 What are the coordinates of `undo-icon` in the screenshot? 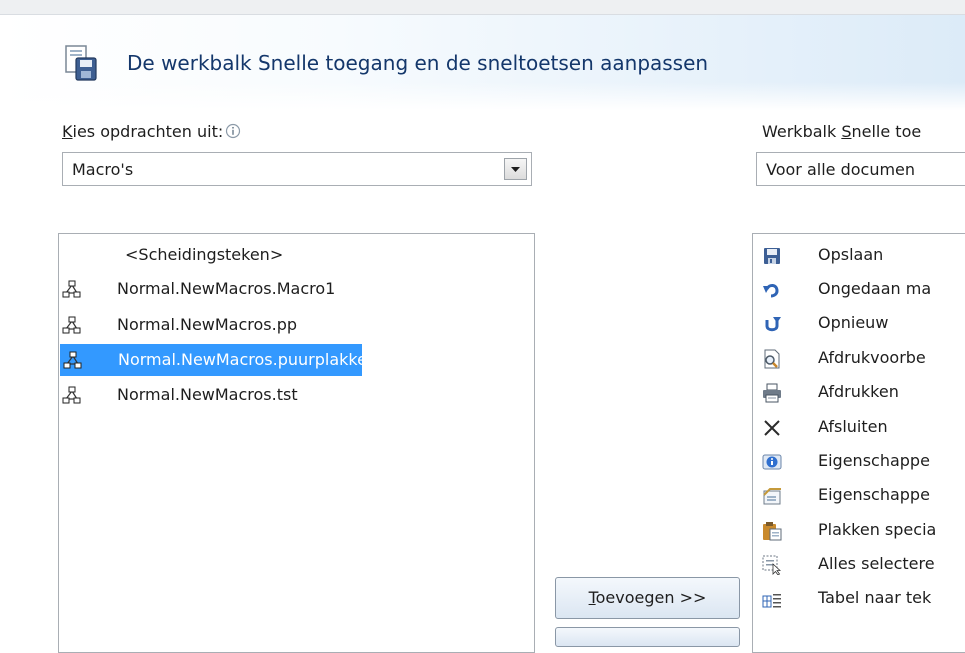 It's located at (771, 291).